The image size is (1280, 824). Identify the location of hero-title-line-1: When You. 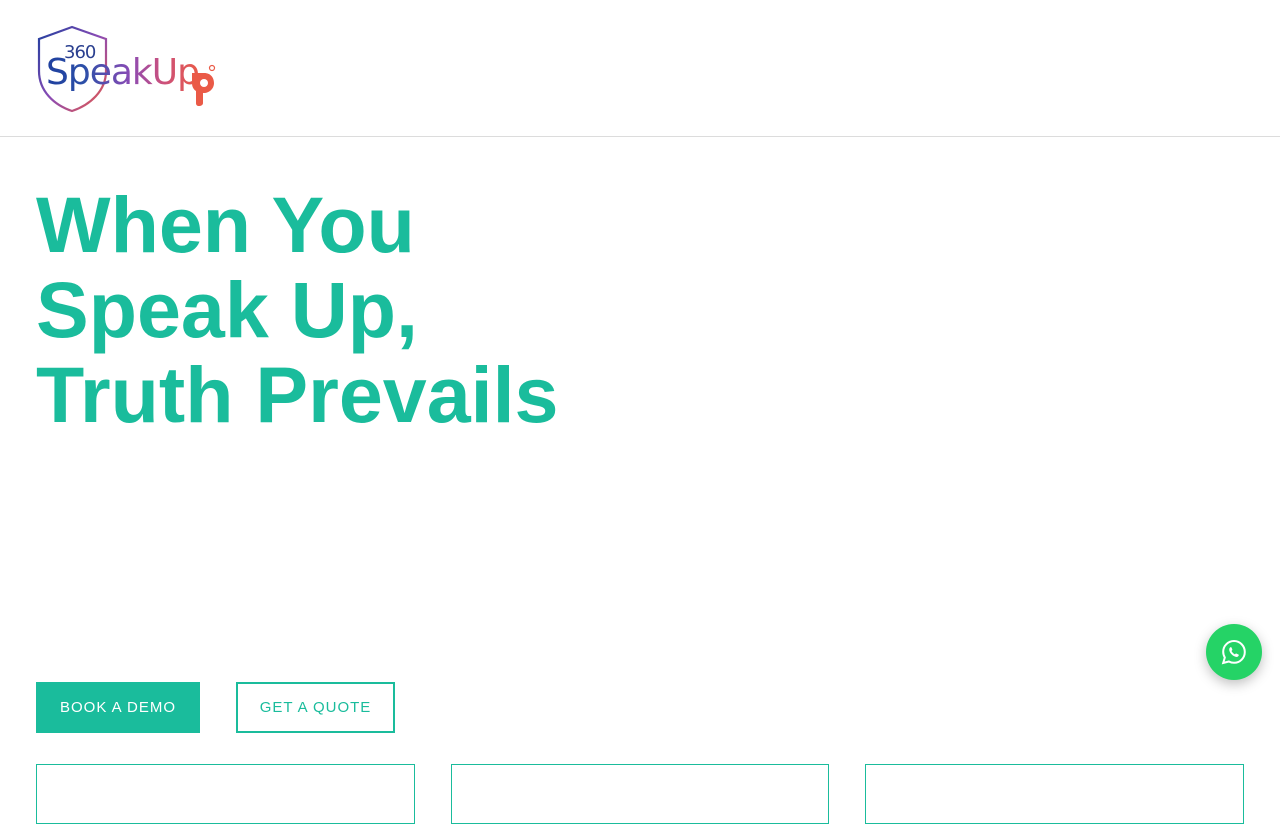
(225, 224).